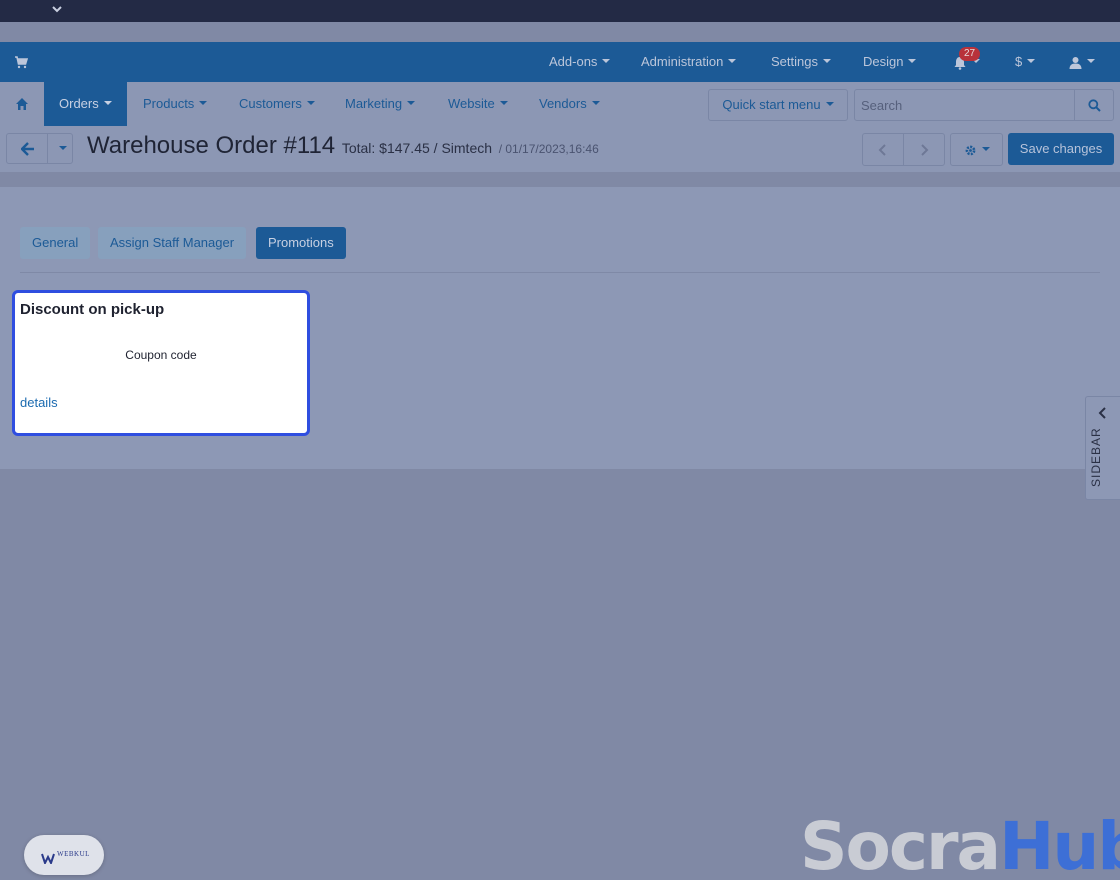  What do you see at coordinates (380, 104) in the screenshot?
I see `nav-marketing: Marketing` at bounding box center [380, 104].